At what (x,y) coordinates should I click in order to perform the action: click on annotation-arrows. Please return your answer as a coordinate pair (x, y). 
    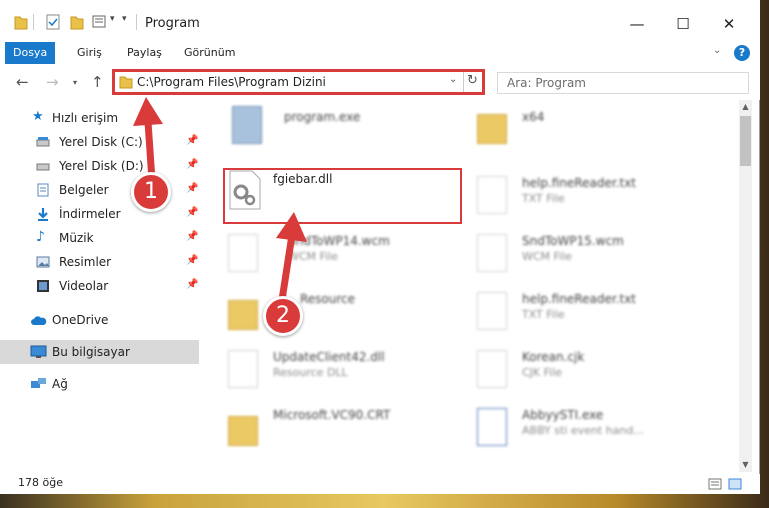
    Looking at the image, I should click on (220, 199).